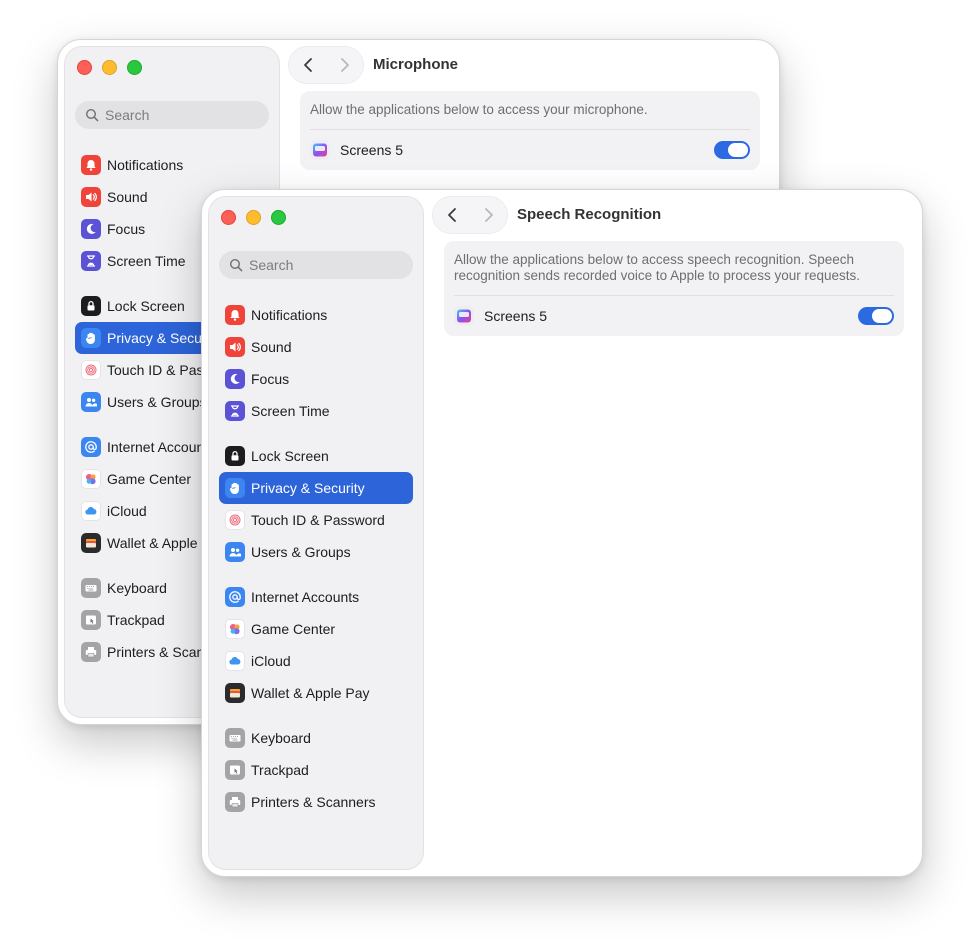 The image size is (979, 950). Describe the element at coordinates (316, 552) in the screenshot. I see `sidebar-item-users-groups: Users & Groups` at that location.